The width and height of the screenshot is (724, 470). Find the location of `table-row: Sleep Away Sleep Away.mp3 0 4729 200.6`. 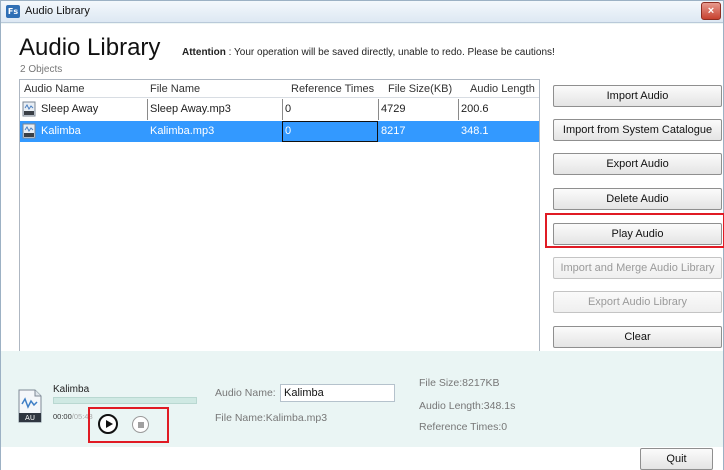

table-row: Sleep Away Sleep Away.mp3 0 4729 200.6 is located at coordinates (279, 109).